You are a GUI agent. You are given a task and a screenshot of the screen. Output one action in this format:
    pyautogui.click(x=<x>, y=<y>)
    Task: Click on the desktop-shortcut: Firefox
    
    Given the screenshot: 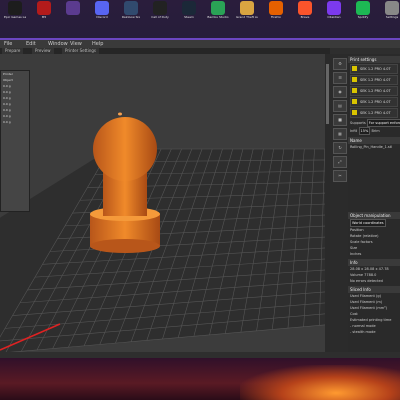 What is the action you would take?
    pyautogui.click(x=276, y=10)
    